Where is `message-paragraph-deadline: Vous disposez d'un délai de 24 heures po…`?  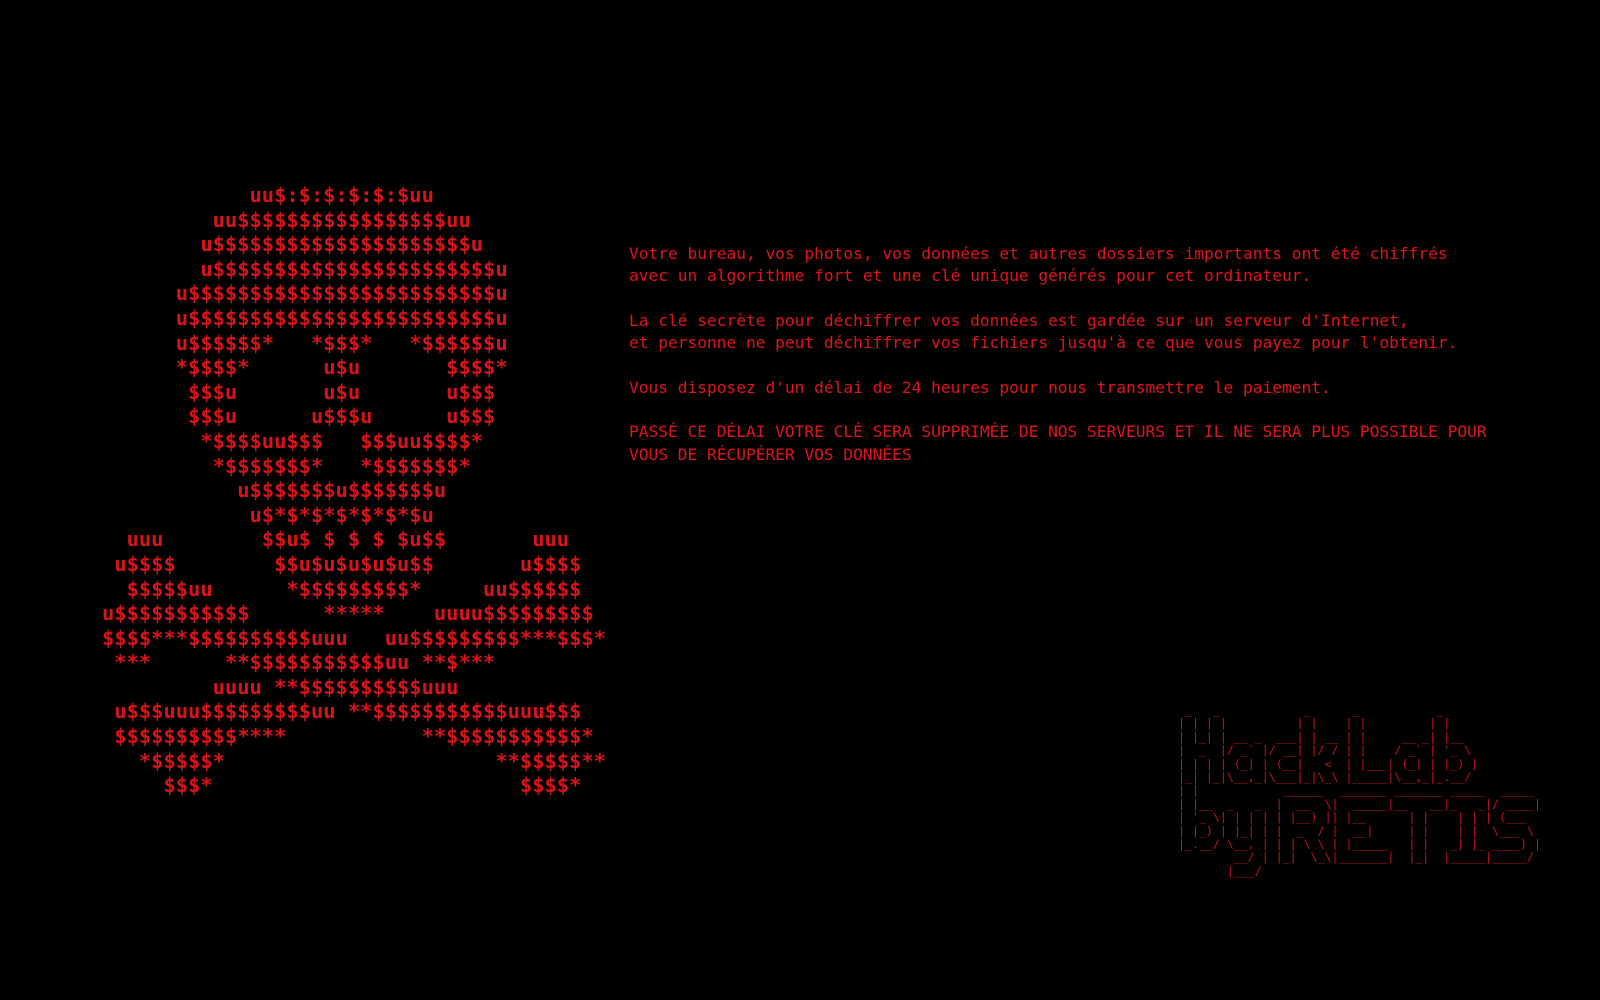 message-paragraph-deadline: Vous disposez d'un délai de 24 heures po… is located at coordinates (980, 387).